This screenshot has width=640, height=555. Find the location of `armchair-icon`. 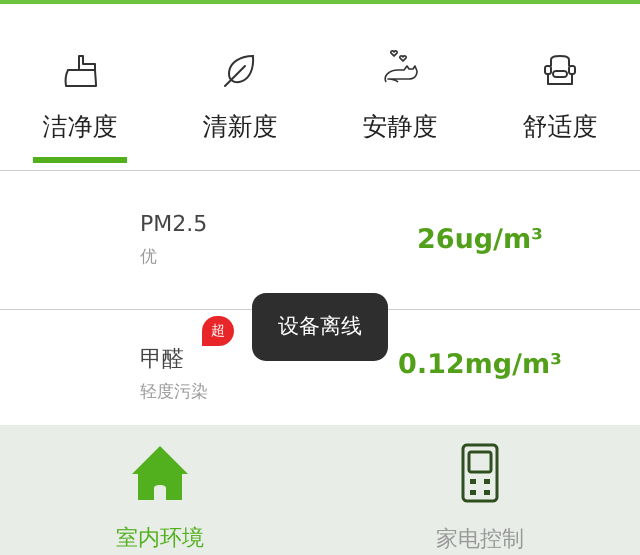

armchair-icon is located at coordinates (560, 71).